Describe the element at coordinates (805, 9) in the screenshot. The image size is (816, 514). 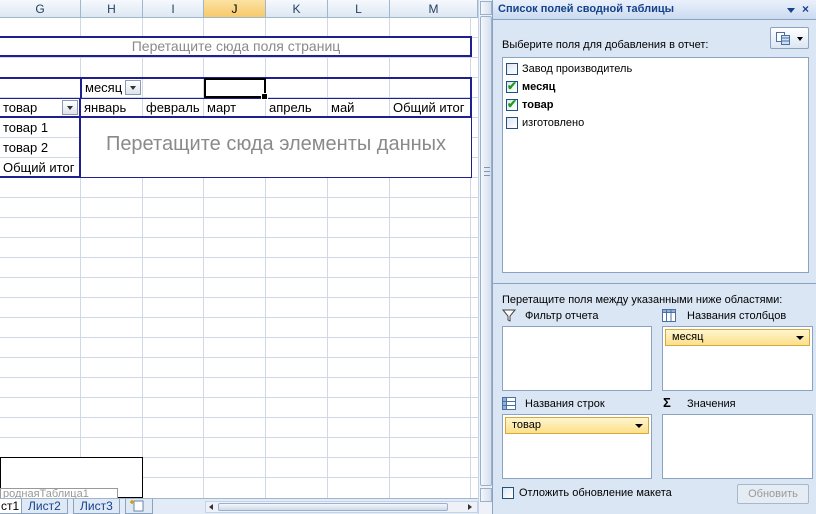
I see `close-icon: ×` at that location.